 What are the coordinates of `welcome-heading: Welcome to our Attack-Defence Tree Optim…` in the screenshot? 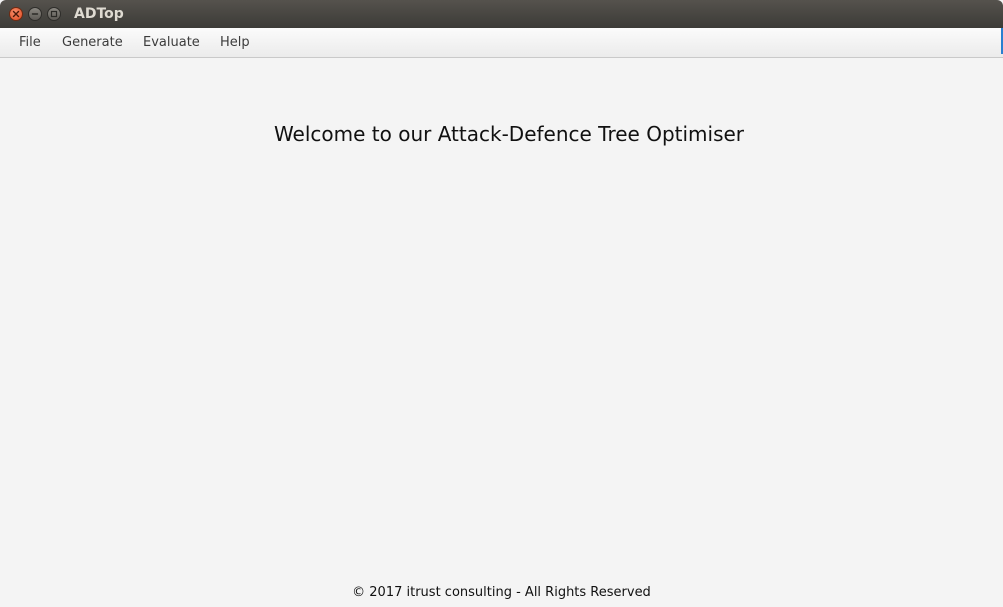 It's located at (509, 134).